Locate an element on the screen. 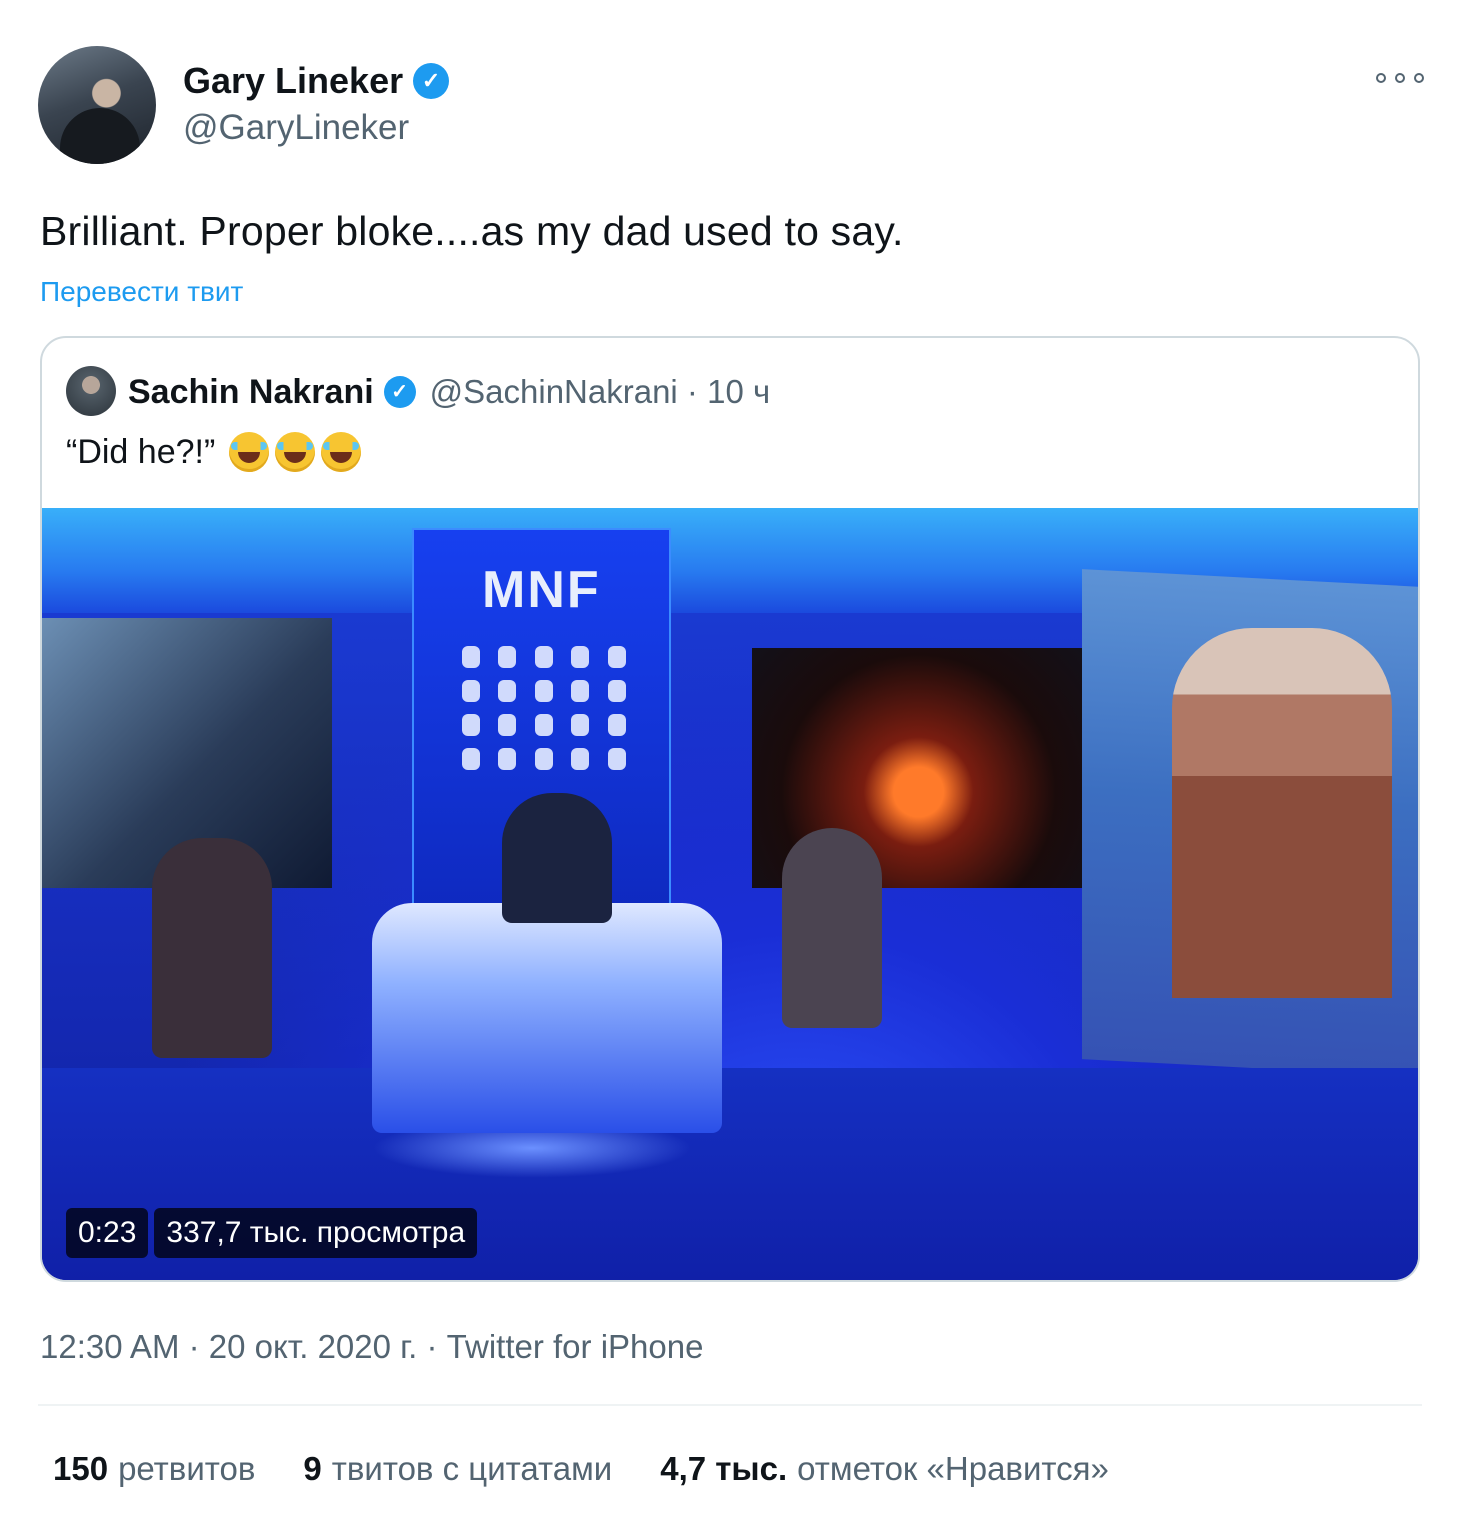 This screenshot has height=1527, width=1460. pundit-left-figure is located at coordinates (212, 948).